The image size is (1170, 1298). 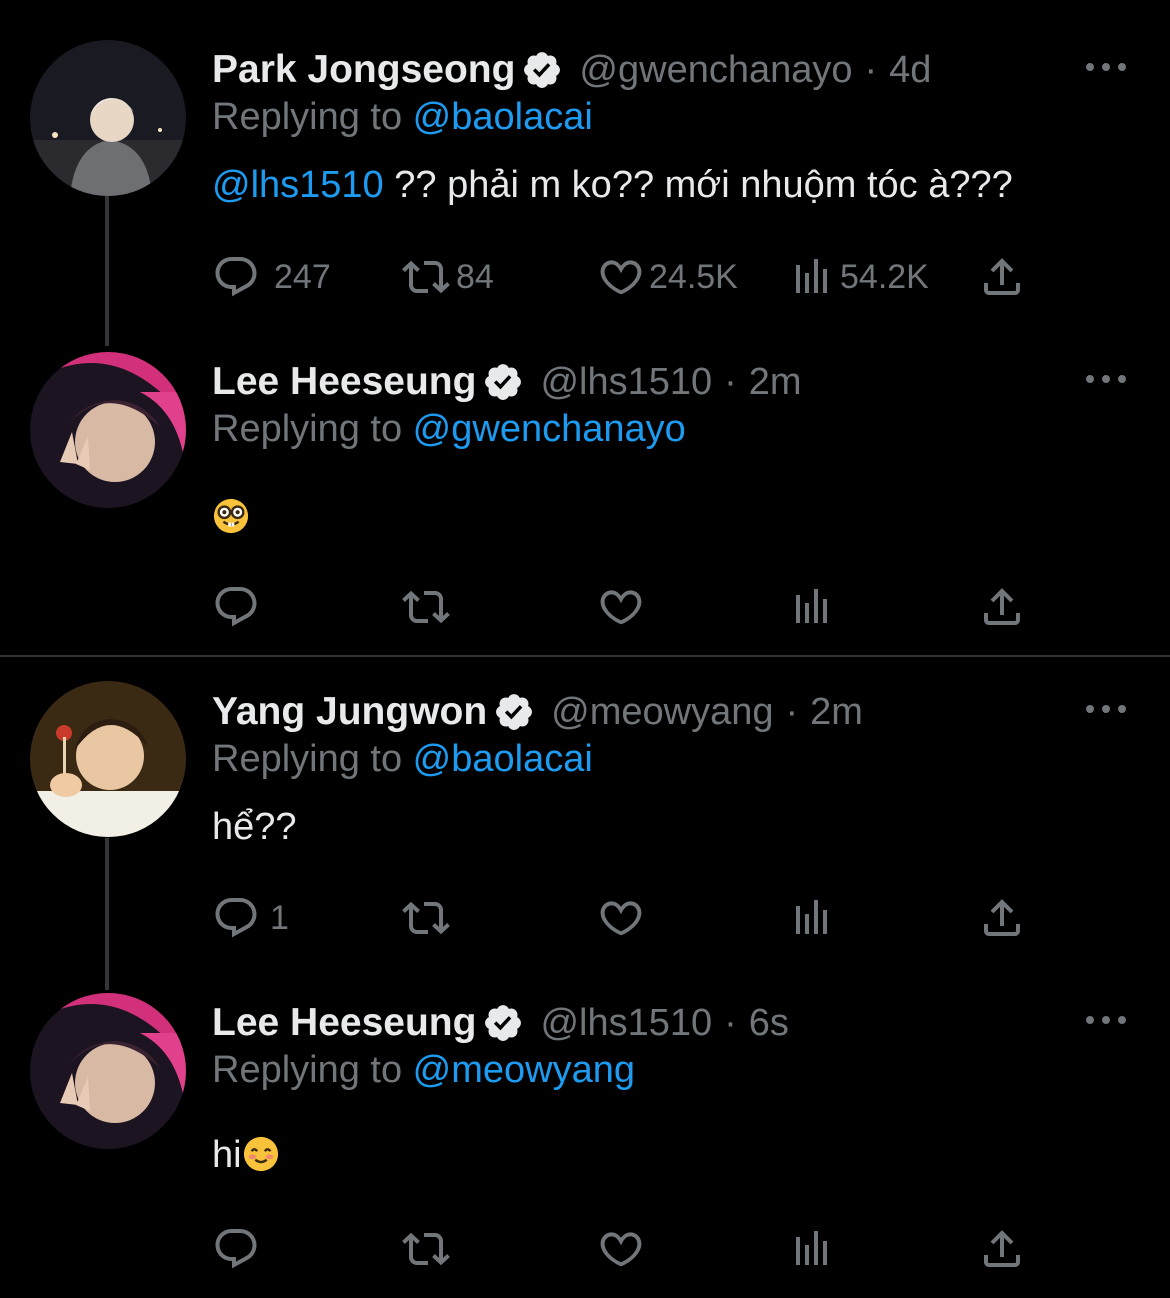 I want to click on mention-link: @lhs1510, so click(x=298, y=185).